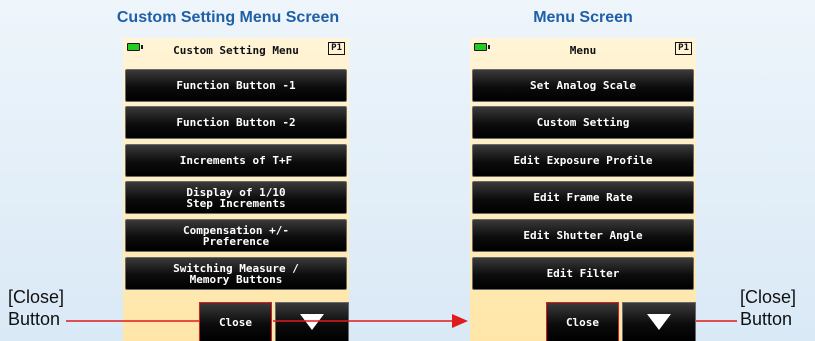 This screenshot has width=815, height=341. What do you see at coordinates (768, 308) in the screenshot?
I see `close-button-callout-right: [Close] Button` at bounding box center [768, 308].